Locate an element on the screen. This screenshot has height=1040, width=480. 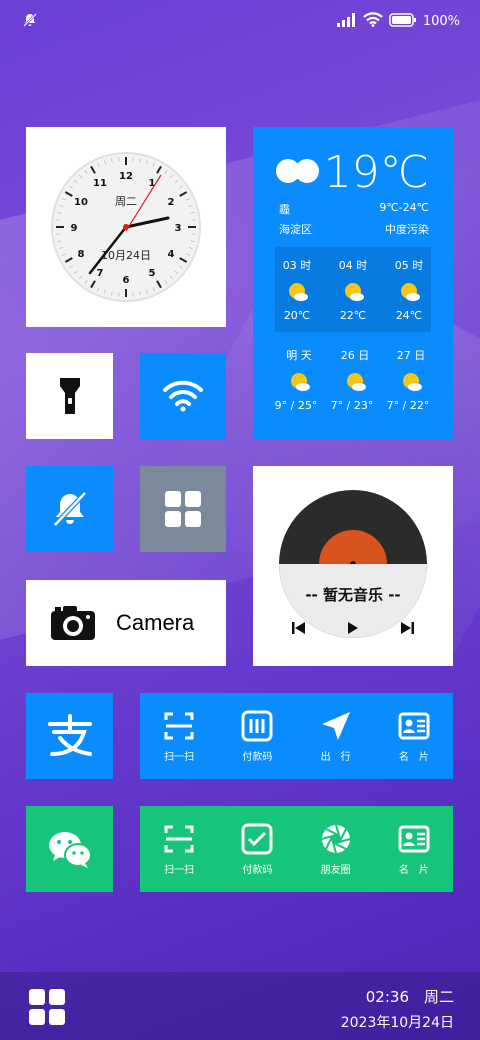
clock-widget: 12 1 2 3 4 5 6 7 8 9 10 11 周二 10月24日 is located at coordinates (126, 227).